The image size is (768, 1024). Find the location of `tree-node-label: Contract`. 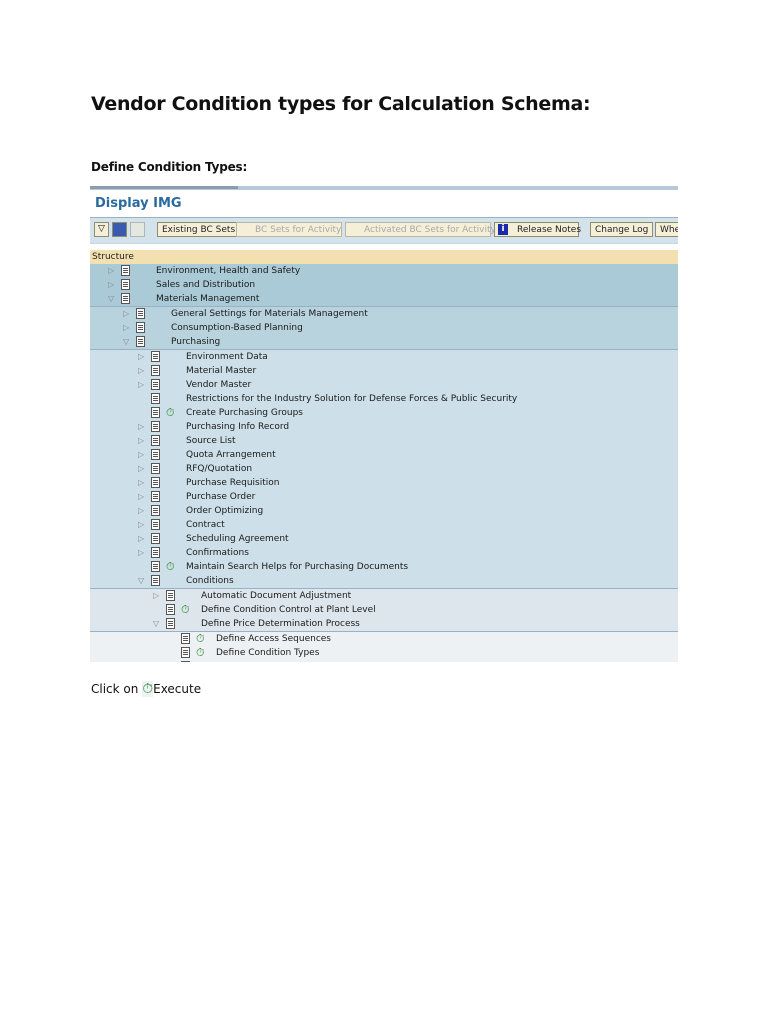

tree-node-label: Contract is located at coordinates (205, 525).